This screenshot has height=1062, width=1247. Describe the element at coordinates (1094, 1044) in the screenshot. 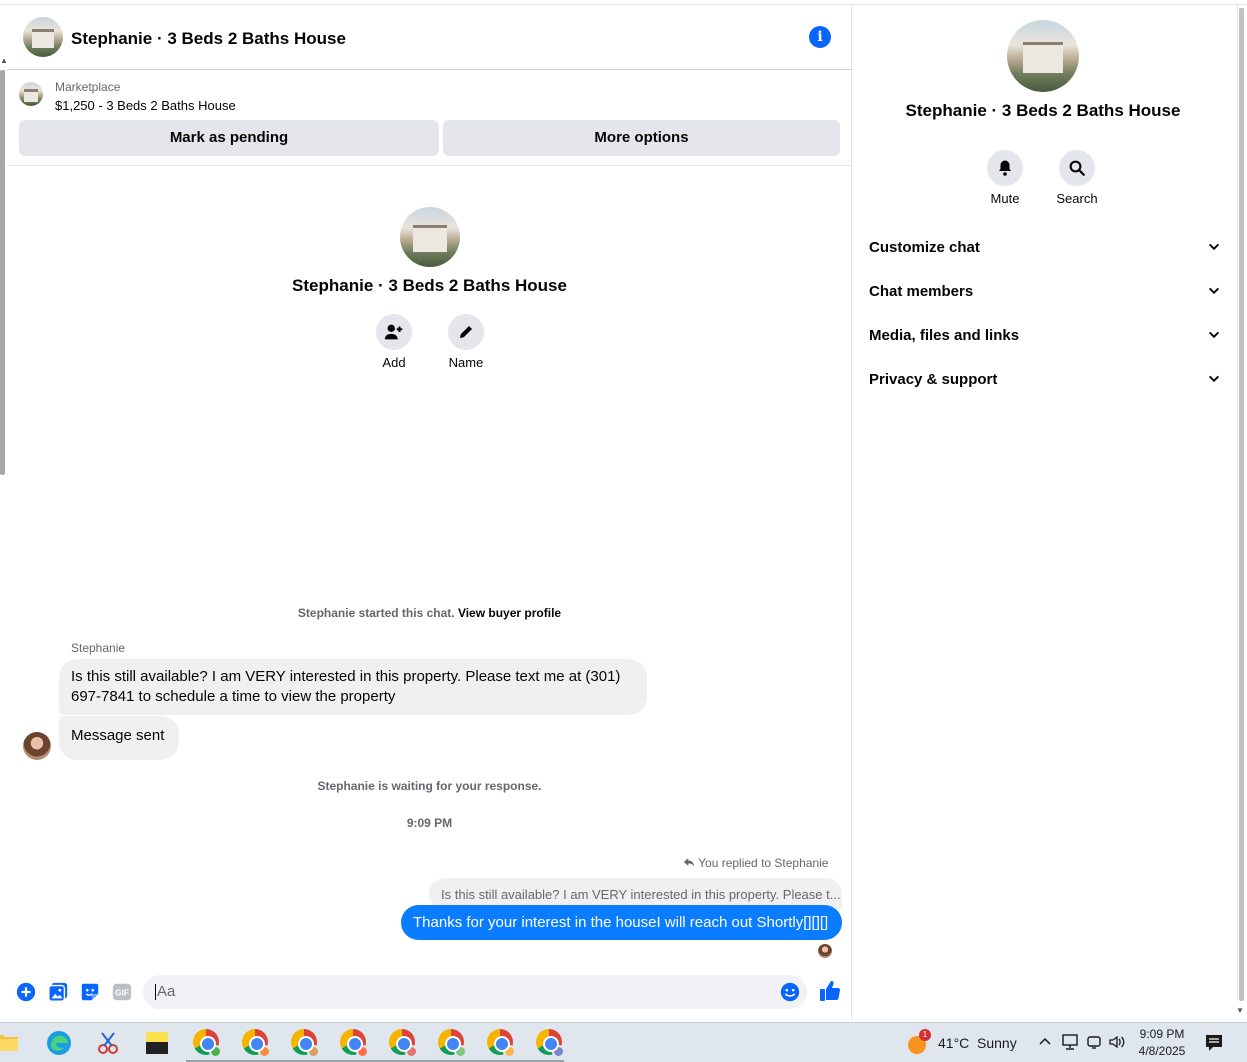

I see `device-icon` at that location.